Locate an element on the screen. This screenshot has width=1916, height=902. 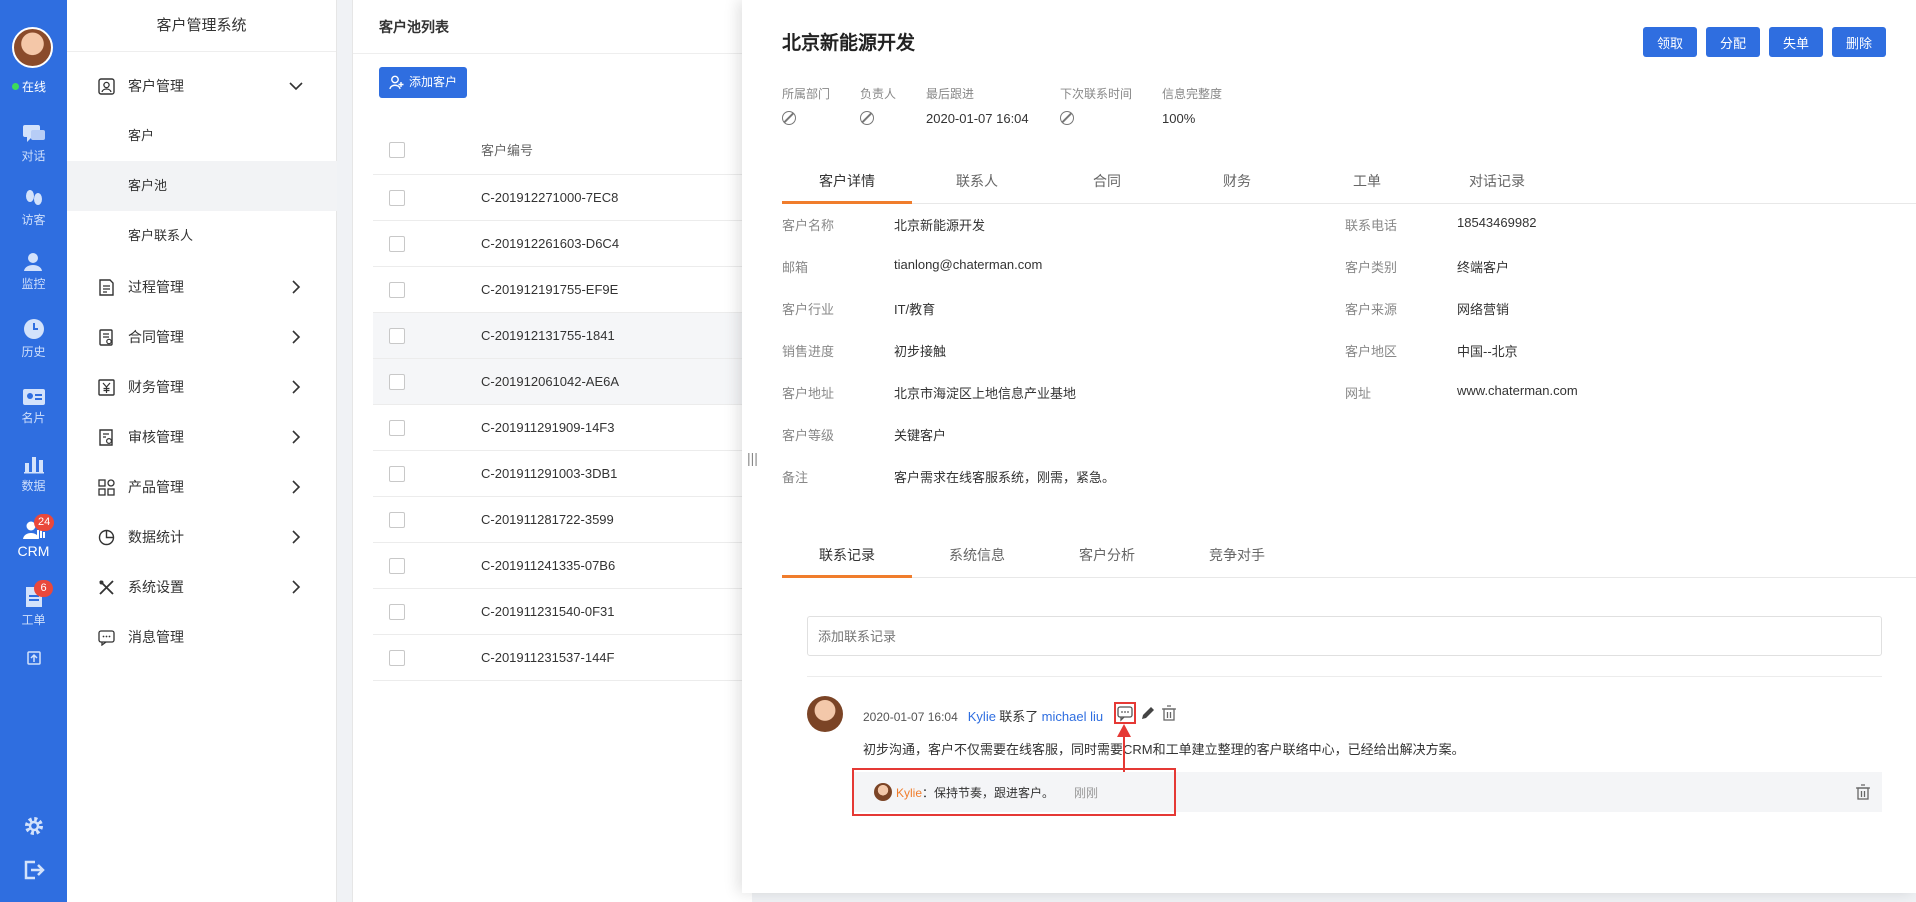
avatar is located at coordinates (825, 714).